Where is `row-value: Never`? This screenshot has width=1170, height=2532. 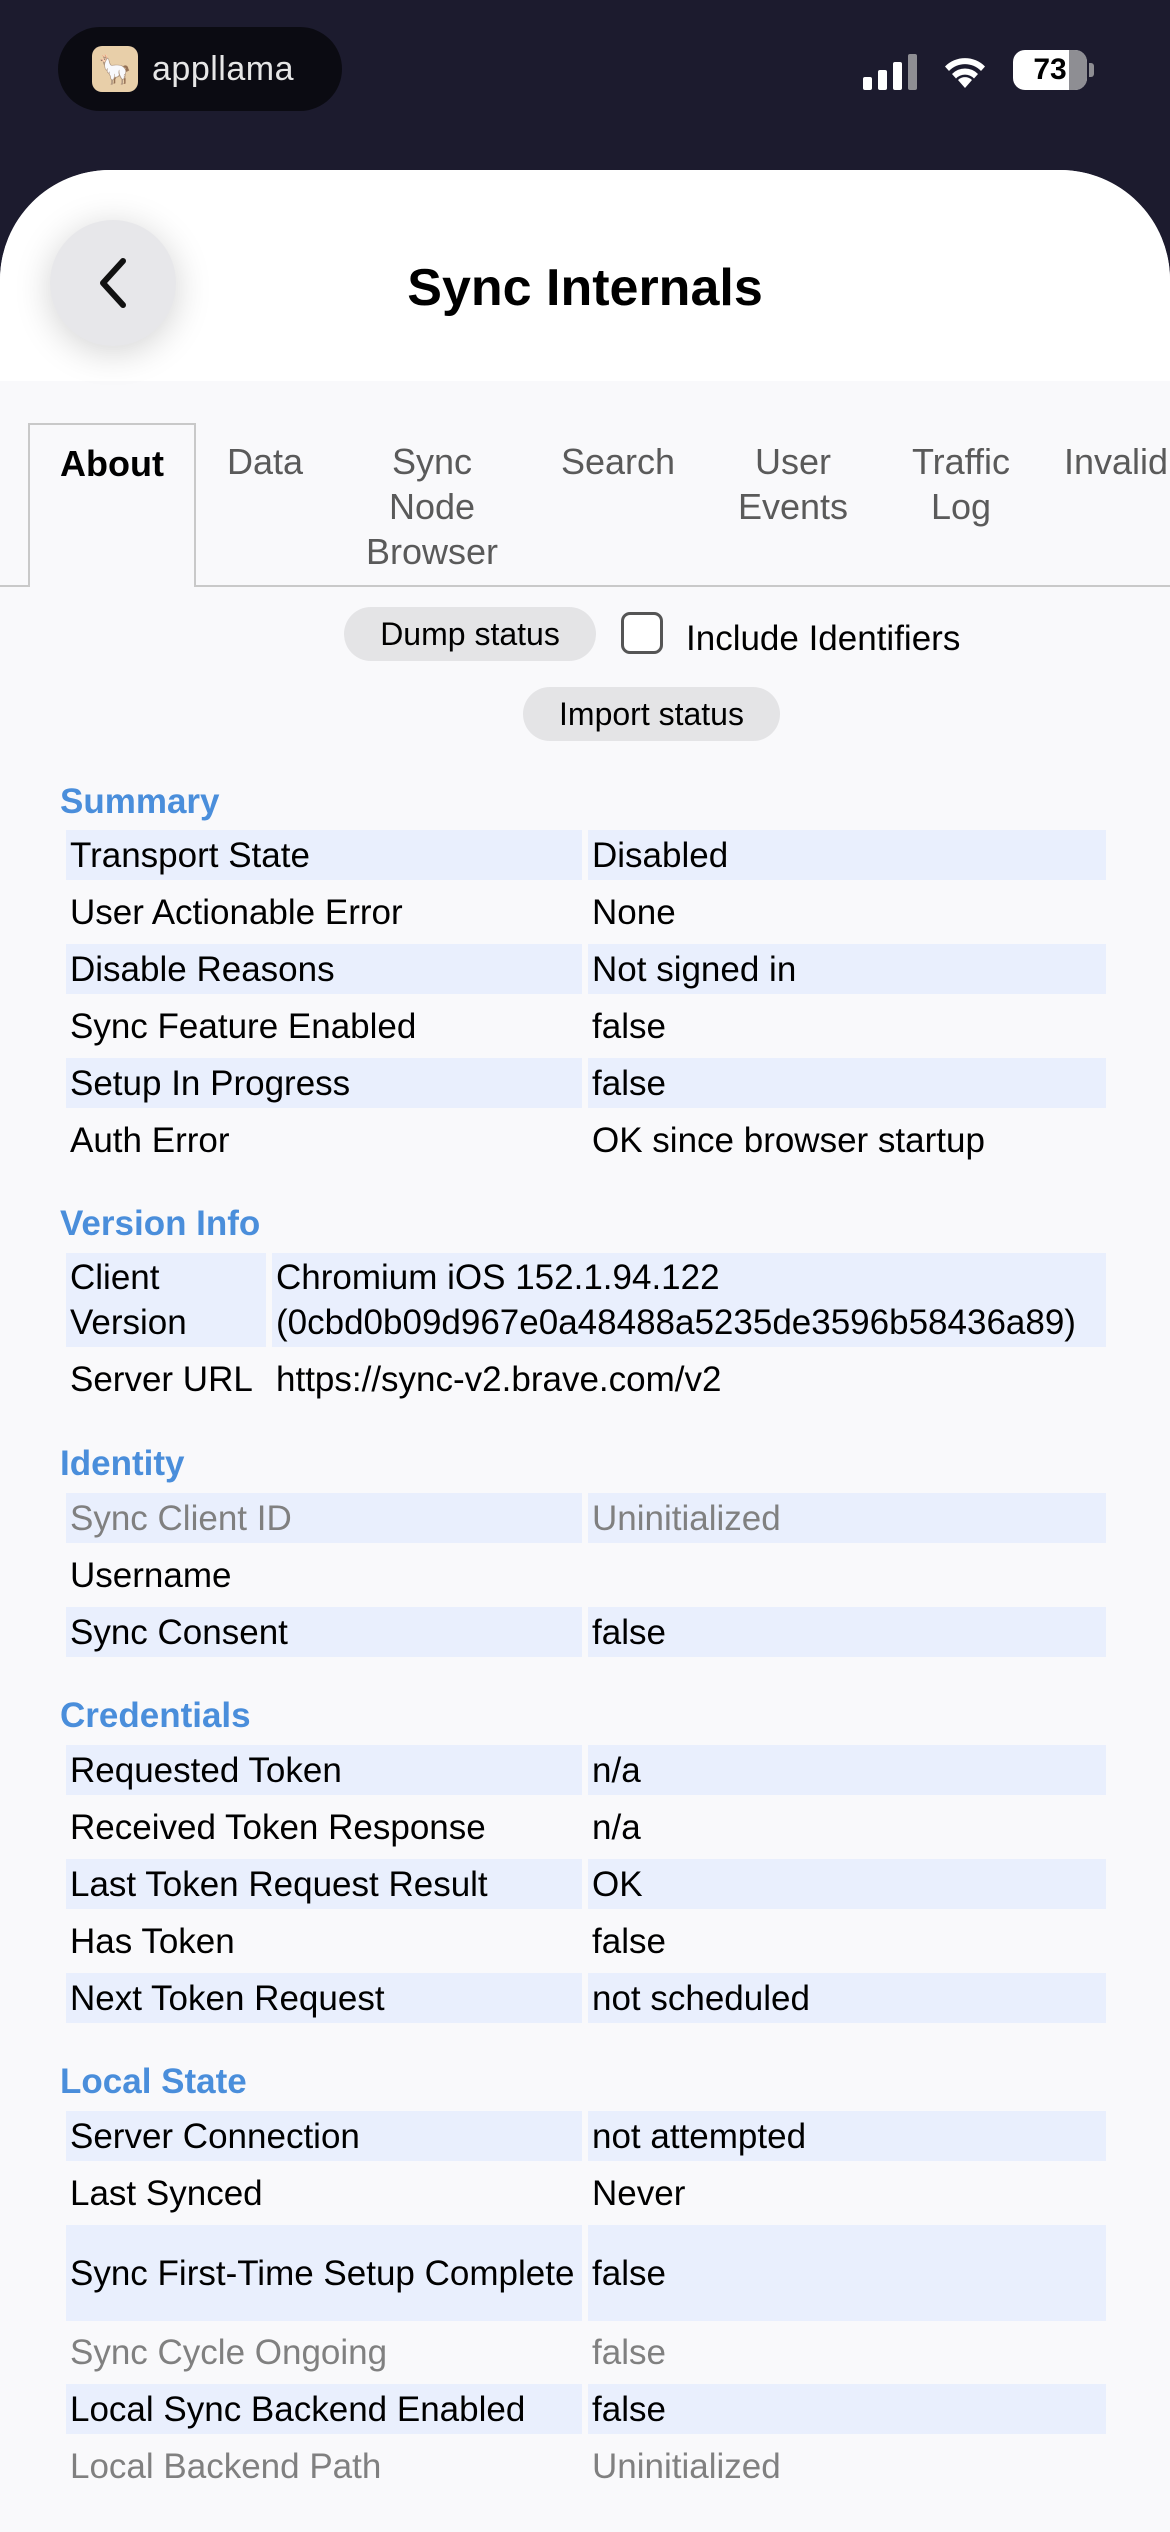 row-value: Never is located at coordinates (639, 2193).